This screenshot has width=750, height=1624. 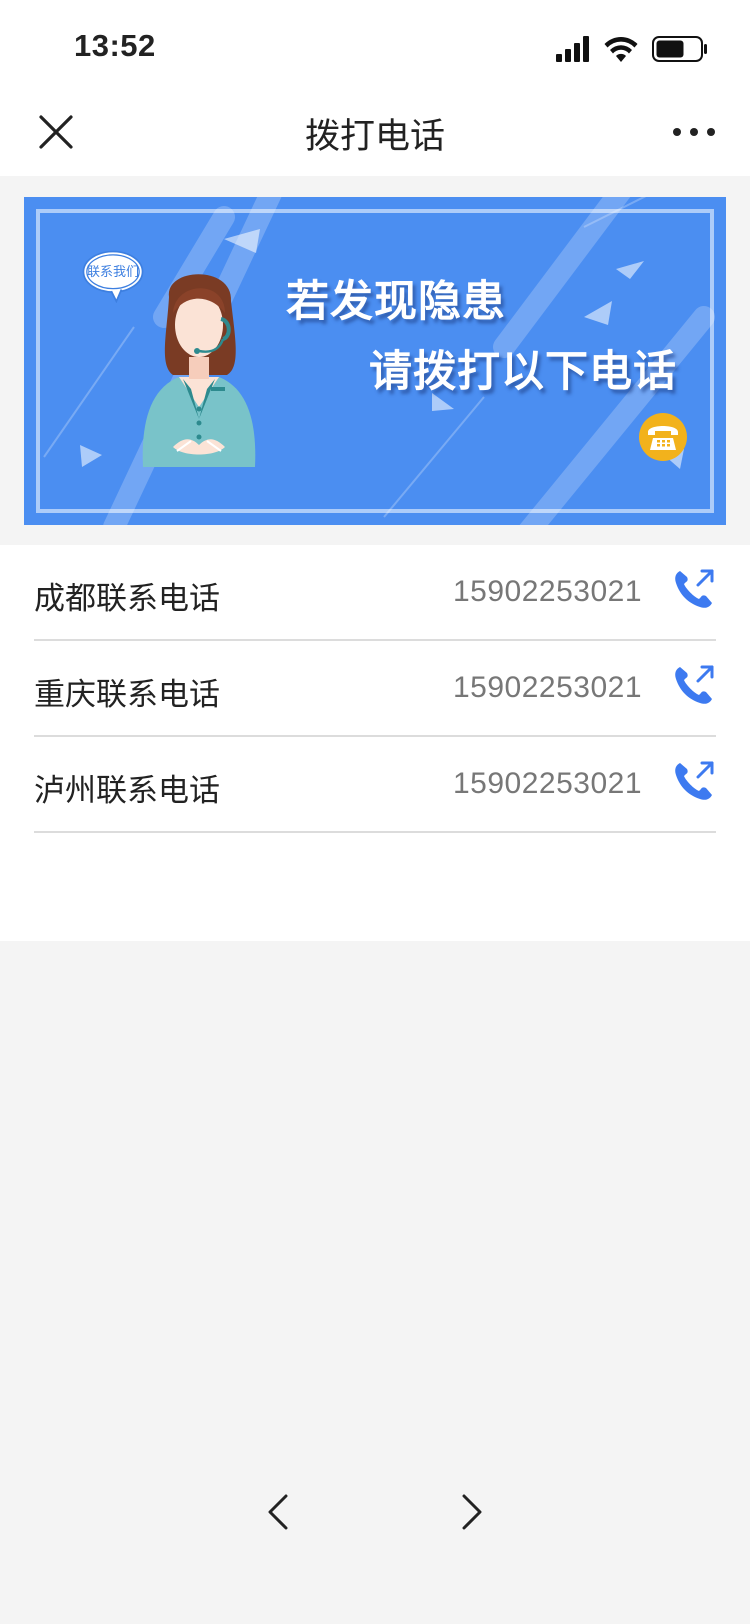 I want to click on banner-subheadline: 请拨打以下电话, so click(x=523, y=372).